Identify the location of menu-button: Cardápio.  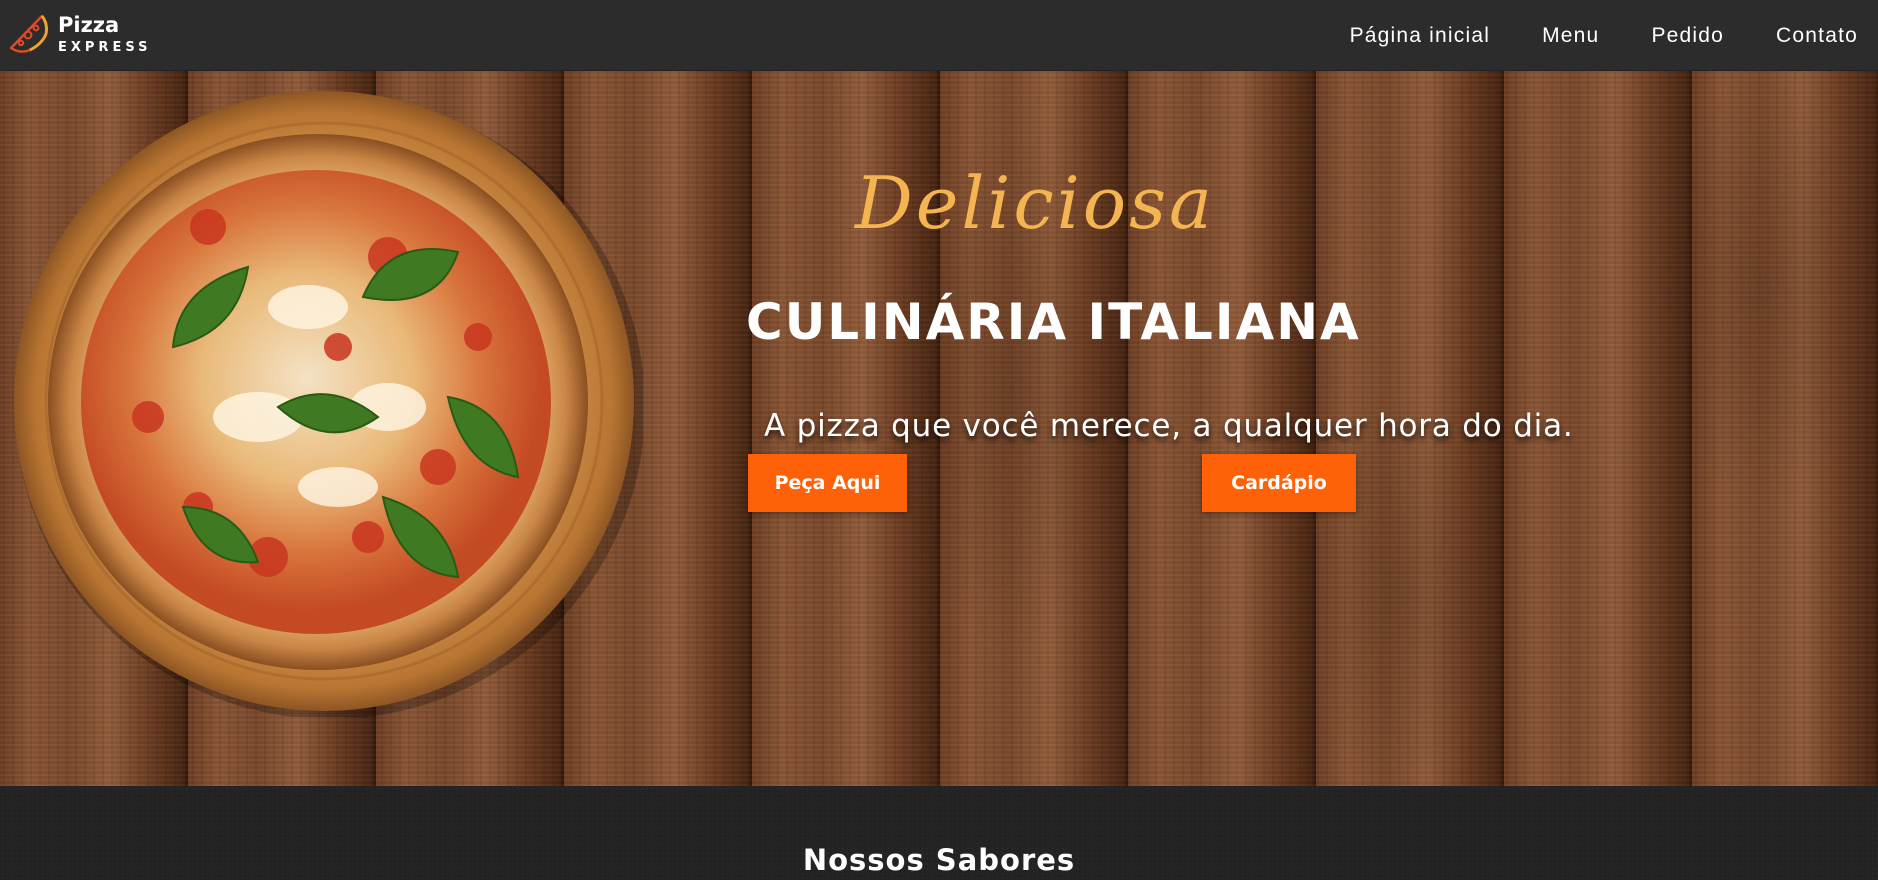
(1279, 483).